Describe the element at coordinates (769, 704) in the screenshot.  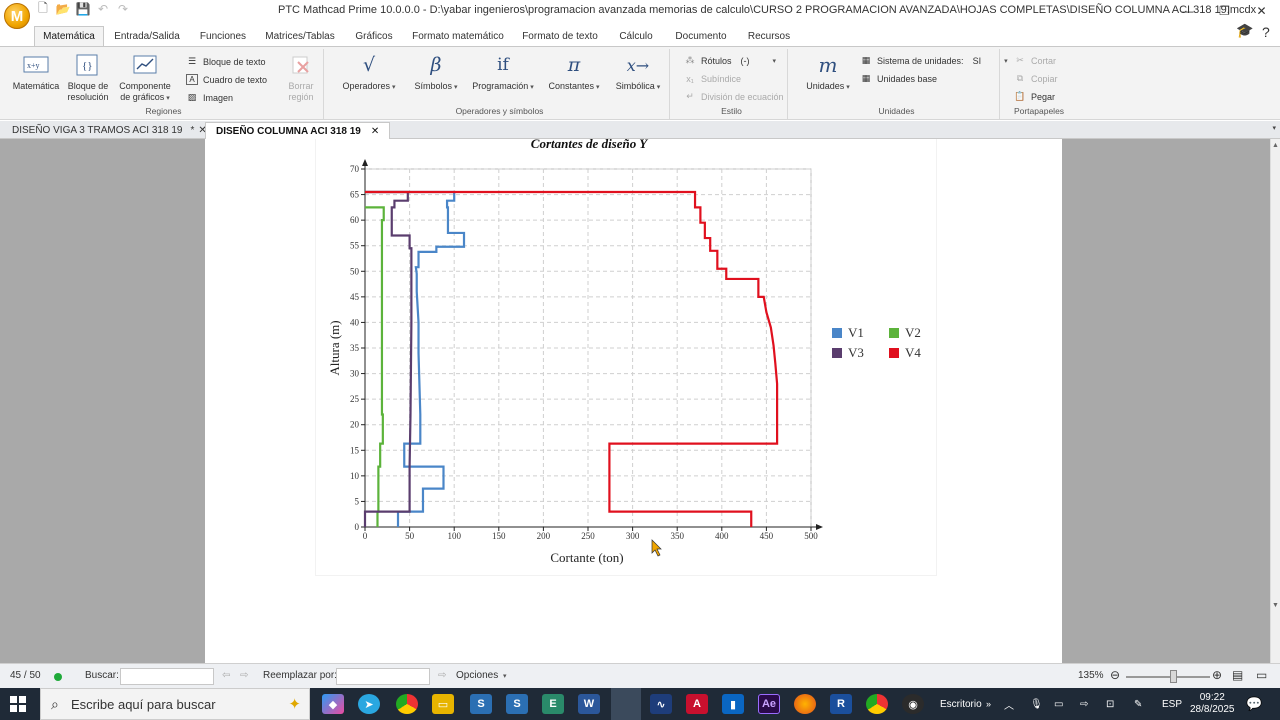
I see `after-effects-icon: Ae` at that location.